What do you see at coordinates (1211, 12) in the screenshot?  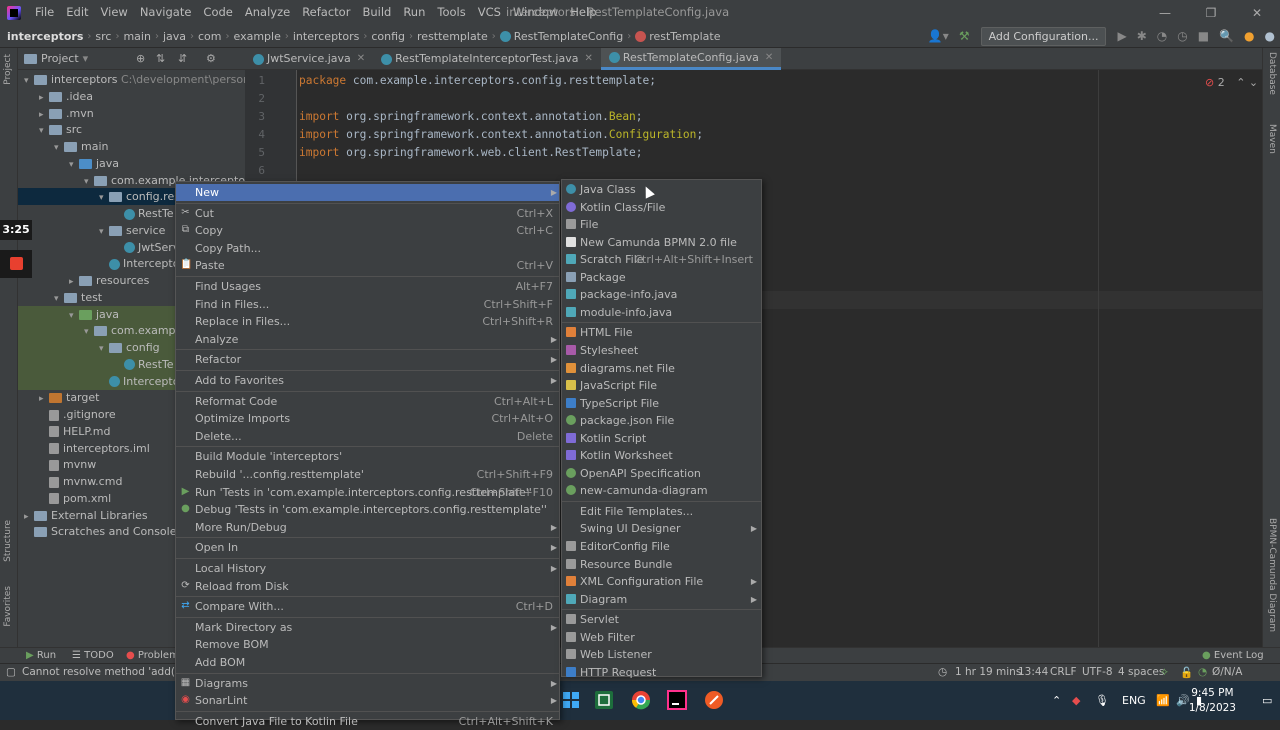 I see `restore-icon: ❐` at bounding box center [1211, 12].